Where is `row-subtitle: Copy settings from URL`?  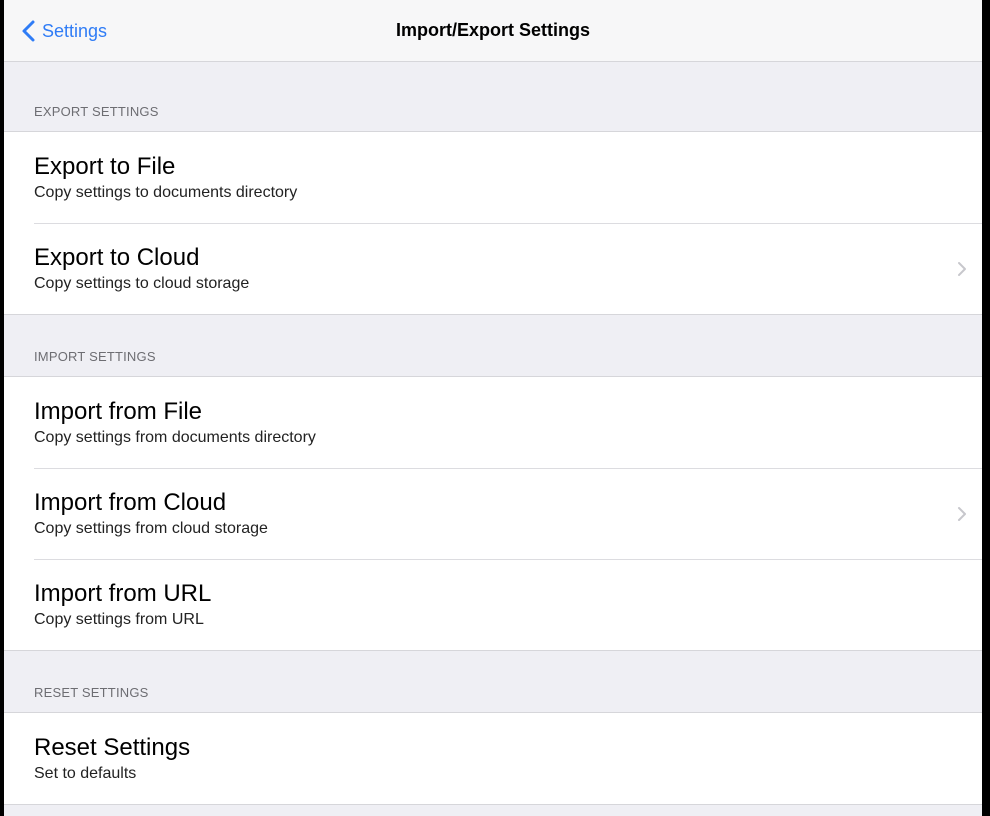 row-subtitle: Copy settings from URL is located at coordinates (119, 619).